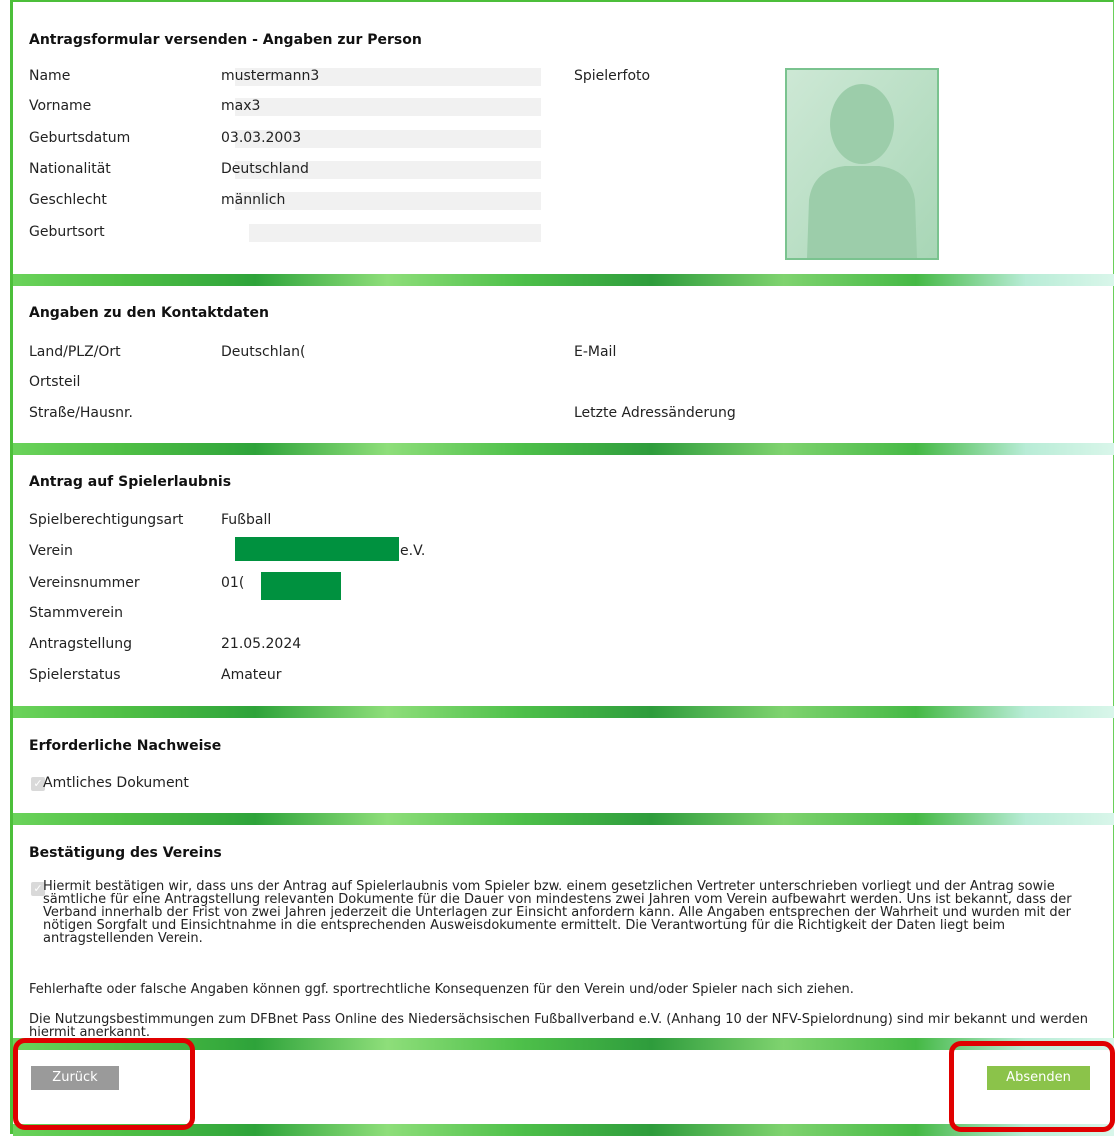 Image resolution: width=1115 pixels, height=1136 pixels. I want to click on label-stammverein: Stammverein, so click(76, 613).